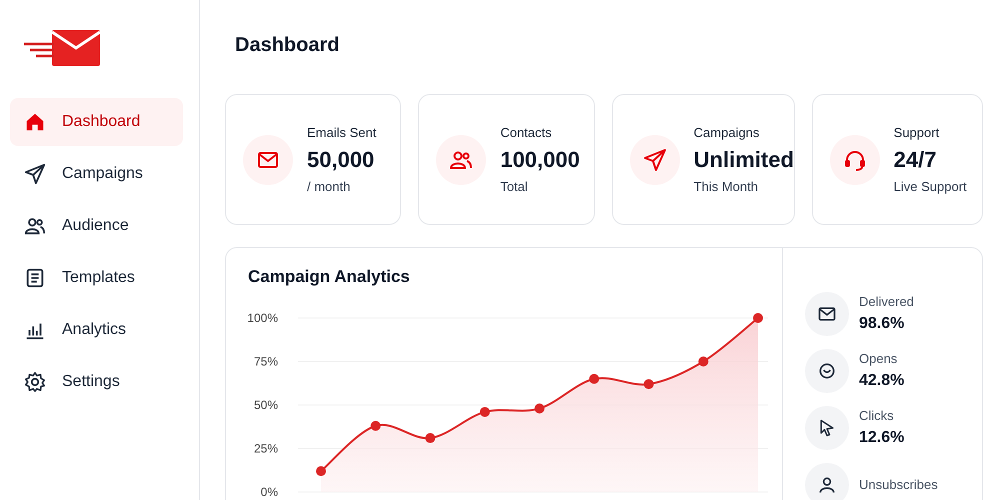 This screenshot has width=1000, height=500. Describe the element at coordinates (898, 485) in the screenshot. I see `metric-label: Unsubscribes` at that location.